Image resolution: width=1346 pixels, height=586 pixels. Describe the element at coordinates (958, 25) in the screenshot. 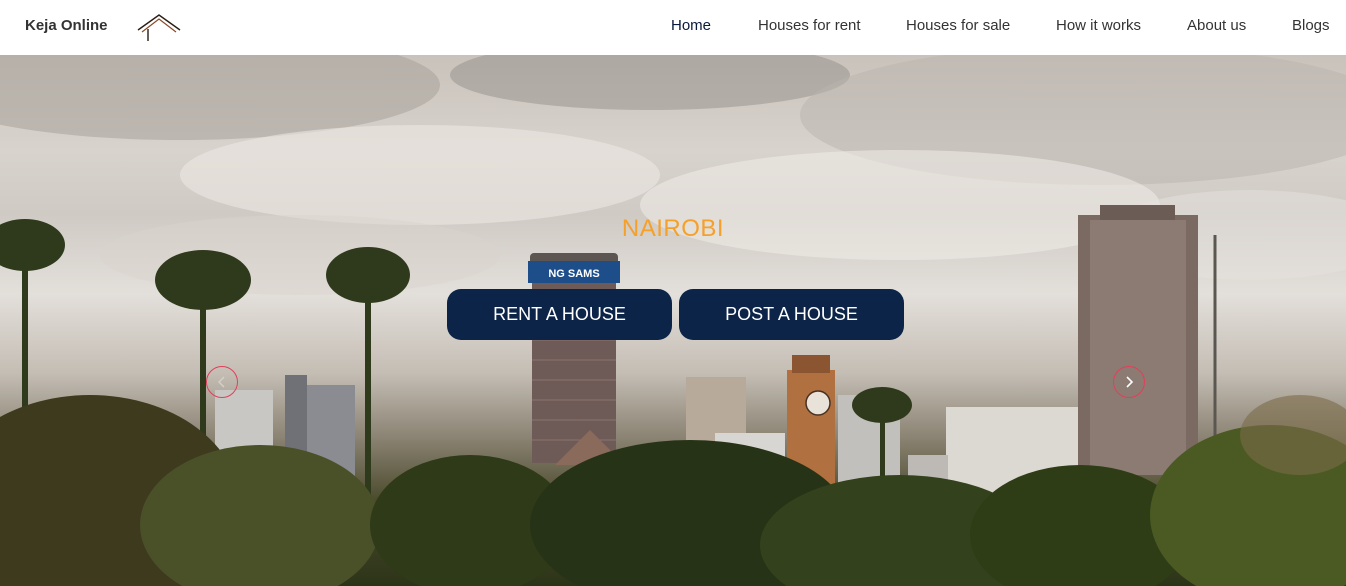

I see `nav-houses-for-sale: Houses for sale` at that location.